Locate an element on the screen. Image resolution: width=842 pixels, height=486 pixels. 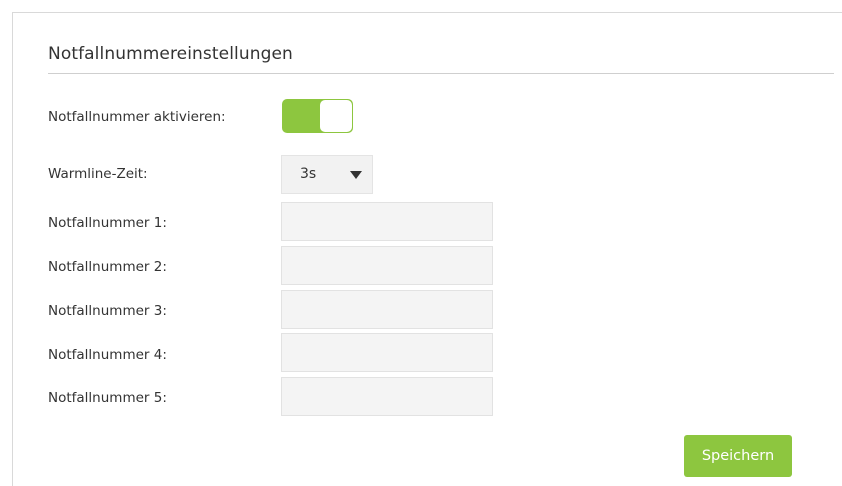
number-3-input is located at coordinates (387, 309).